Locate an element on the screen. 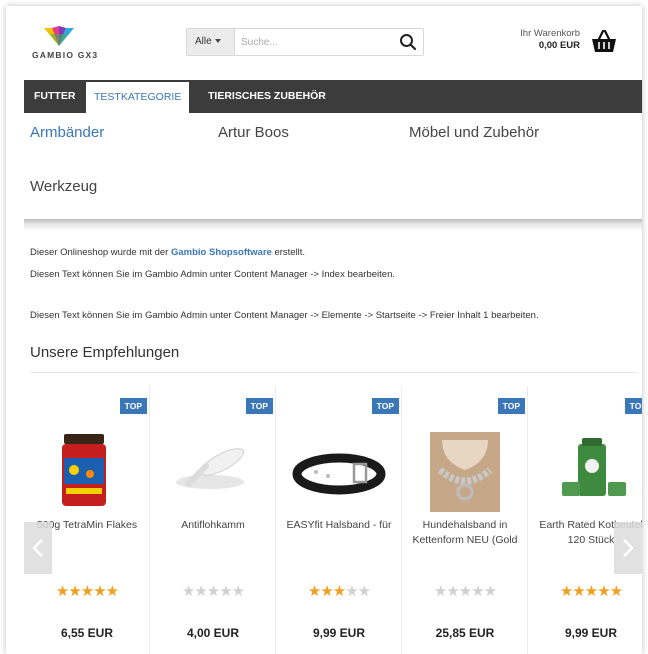 This screenshot has width=648, height=654. shop-logo: GAMBIO GX3 is located at coordinates (62, 46).